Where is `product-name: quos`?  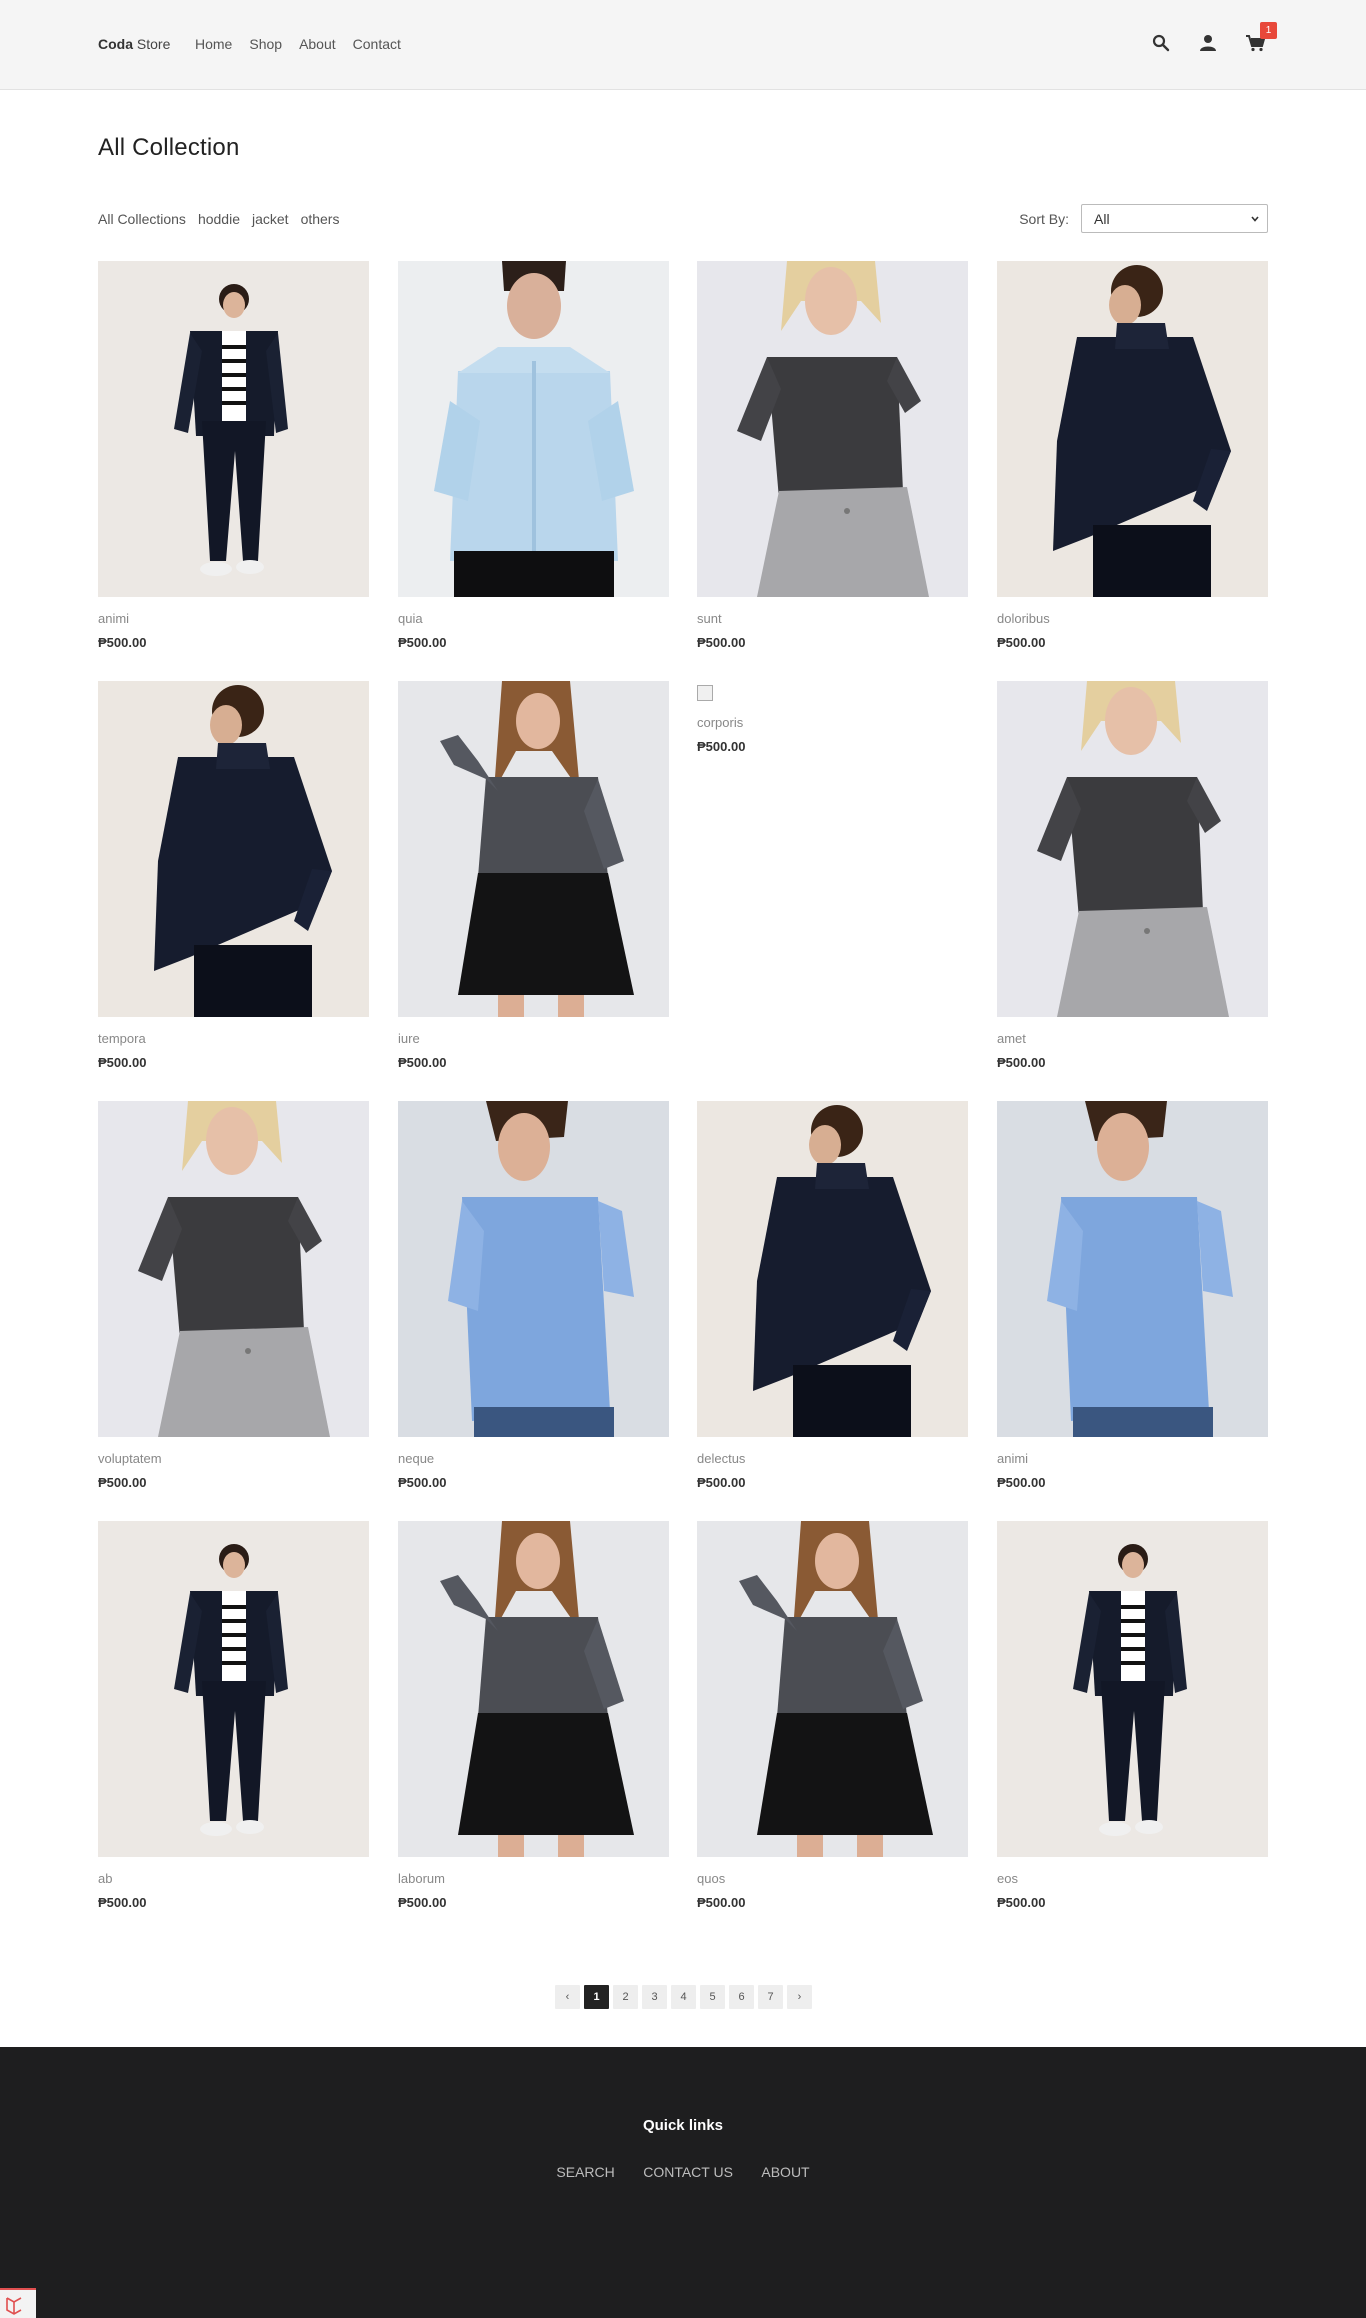
product-name: quos is located at coordinates (832, 1878).